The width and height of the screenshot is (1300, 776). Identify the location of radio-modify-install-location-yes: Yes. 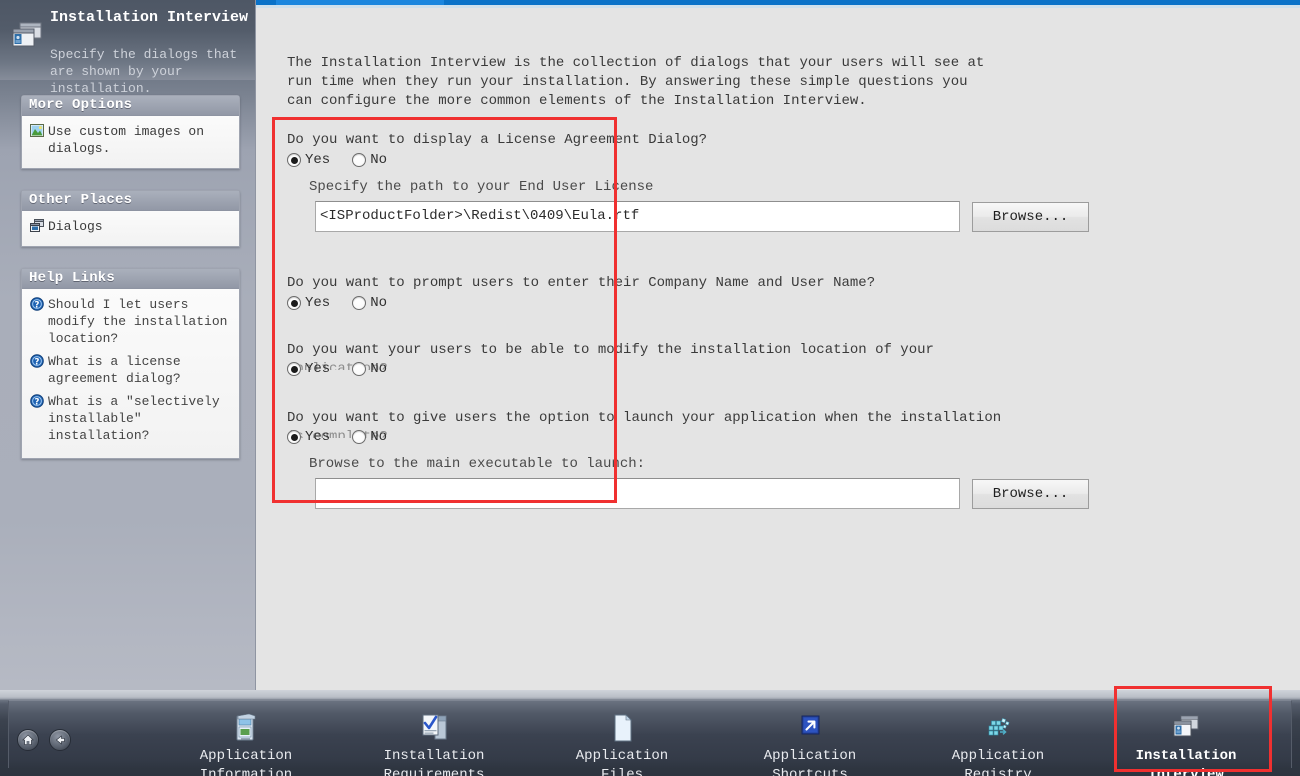
(308, 369).